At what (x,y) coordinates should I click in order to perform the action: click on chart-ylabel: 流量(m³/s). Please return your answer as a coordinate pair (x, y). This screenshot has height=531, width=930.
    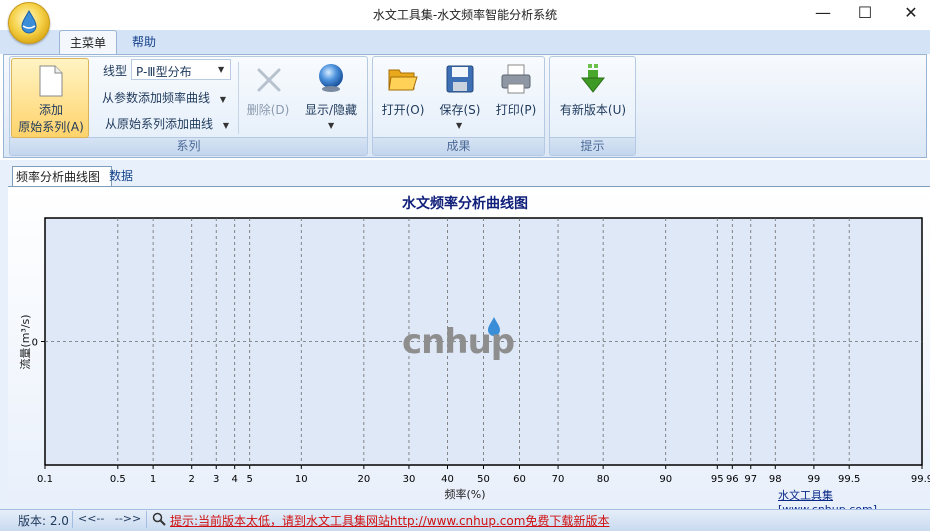
    Looking at the image, I should click on (25, 342).